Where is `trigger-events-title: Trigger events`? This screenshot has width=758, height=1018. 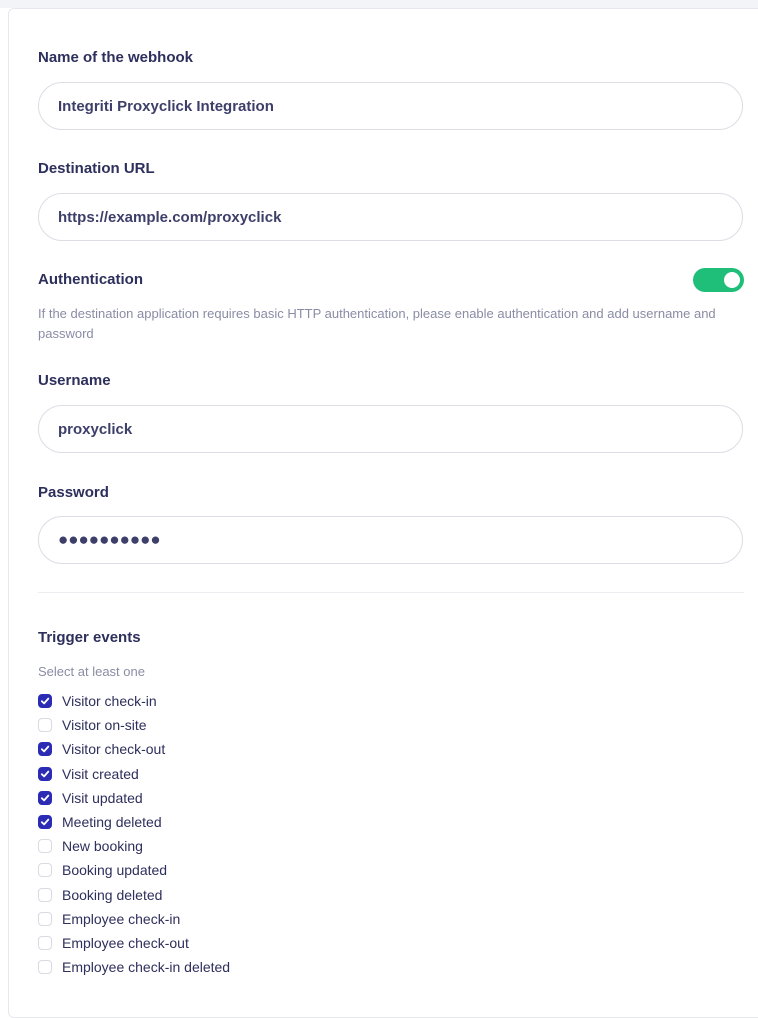
trigger-events-title: Trigger events is located at coordinates (89, 637).